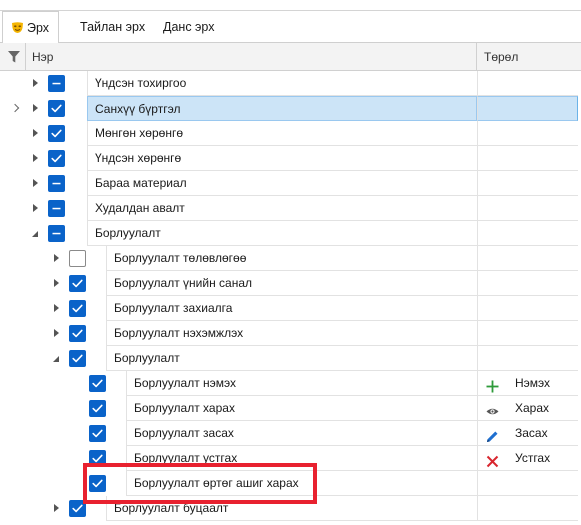 Image resolution: width=581 pixels, height=525 pixels. I want to click on current-row-indicator-icon, so click(15, 108).